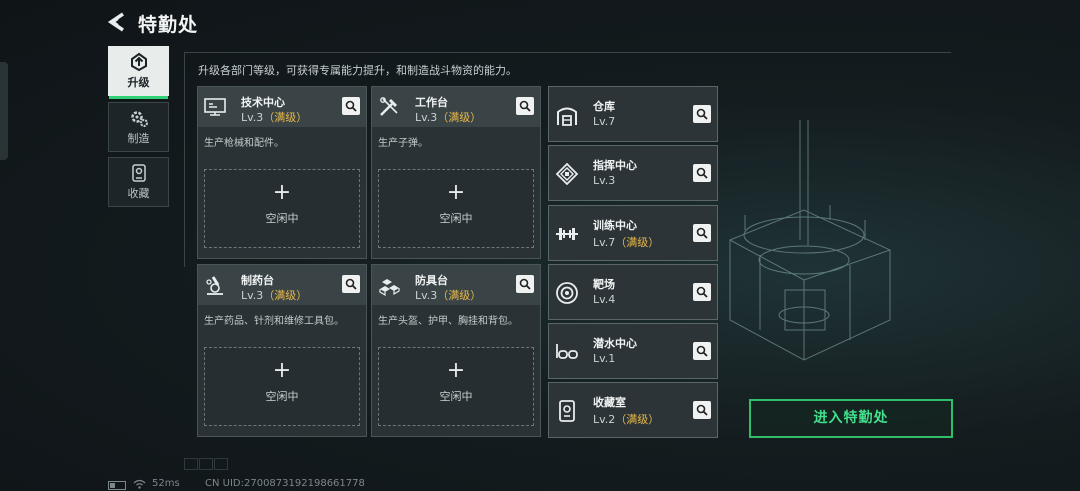 This screenshot has width=1080, height=491. Describe the element at coordinates (604, 106) in the screenshot. I see `facility-name: 仓库` at that location.